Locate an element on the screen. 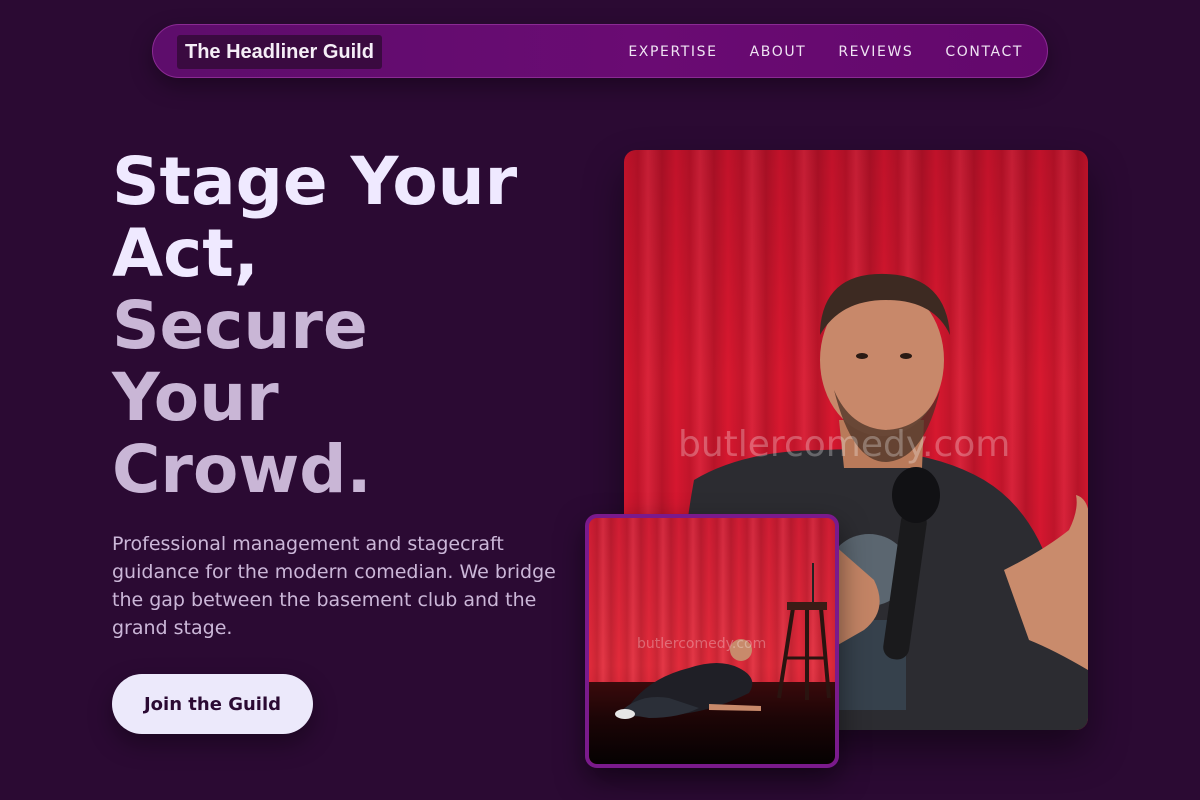 This screenshot has height=800, width=1200. nav-links: EXPERTISE ABOUT REVIEWS CONTACT is located at coordinates (825, 52).